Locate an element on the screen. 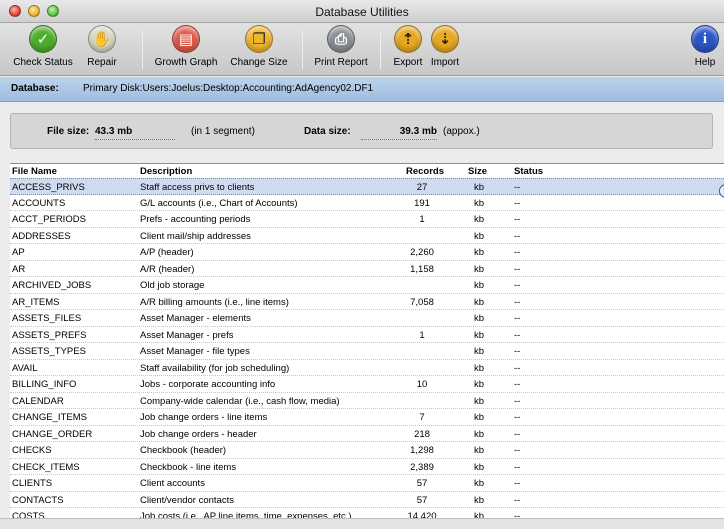 The width and height of the screenshot is (724, 529). change-size-button: ❐ Change Size is located at coordinates (259, 46).